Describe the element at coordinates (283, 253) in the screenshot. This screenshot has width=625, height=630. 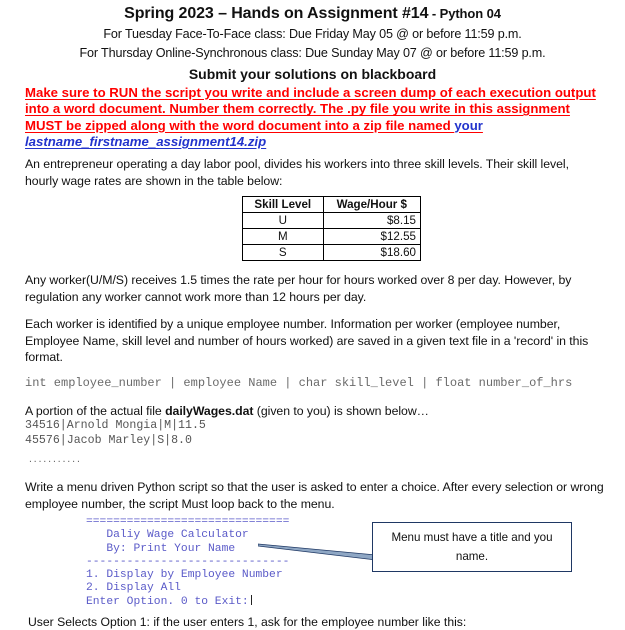
I see `cell-skill-level: S` at that location.